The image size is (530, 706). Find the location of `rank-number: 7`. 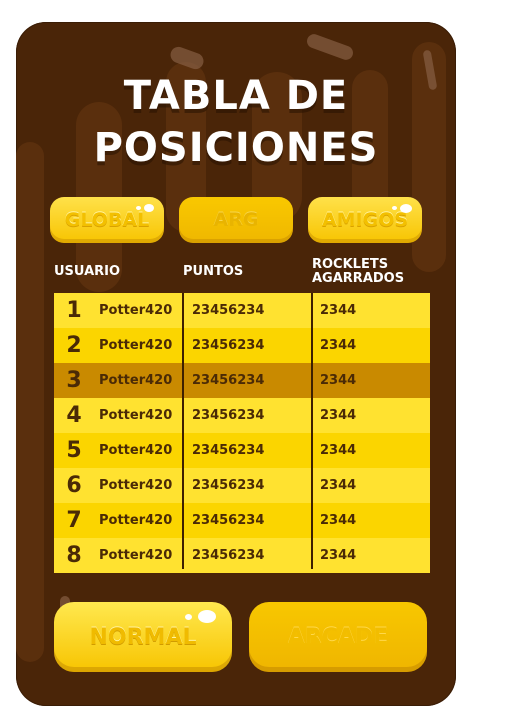

rank-number: 7 is located at coordinates (74, 520).